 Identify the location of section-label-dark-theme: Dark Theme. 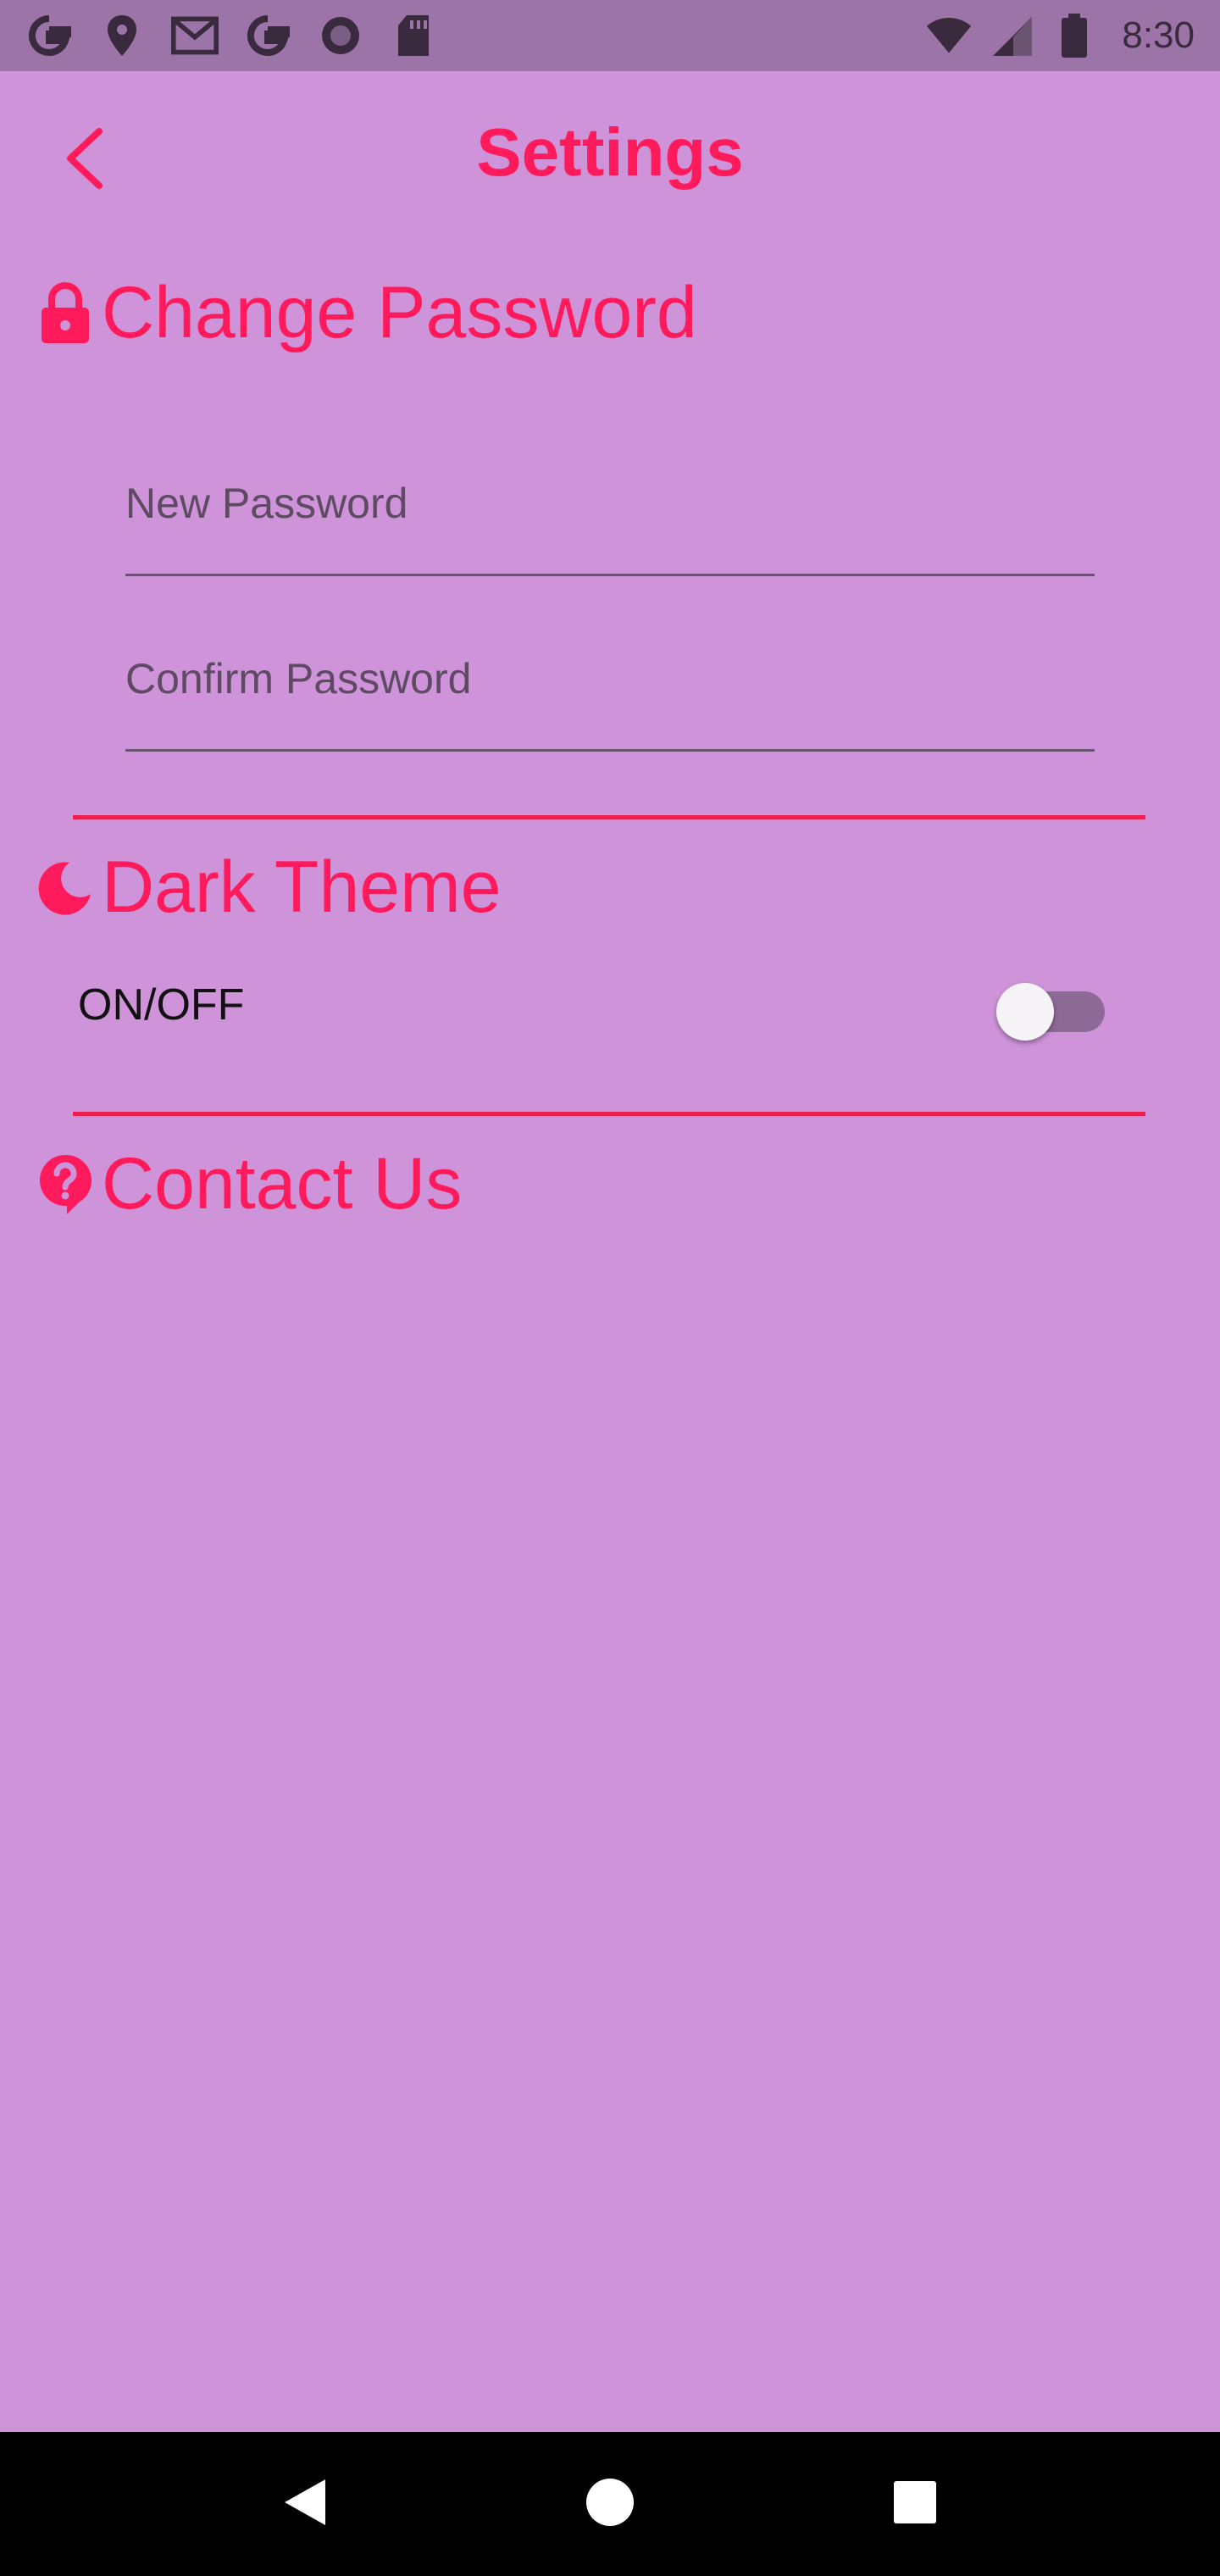
(302, 887).